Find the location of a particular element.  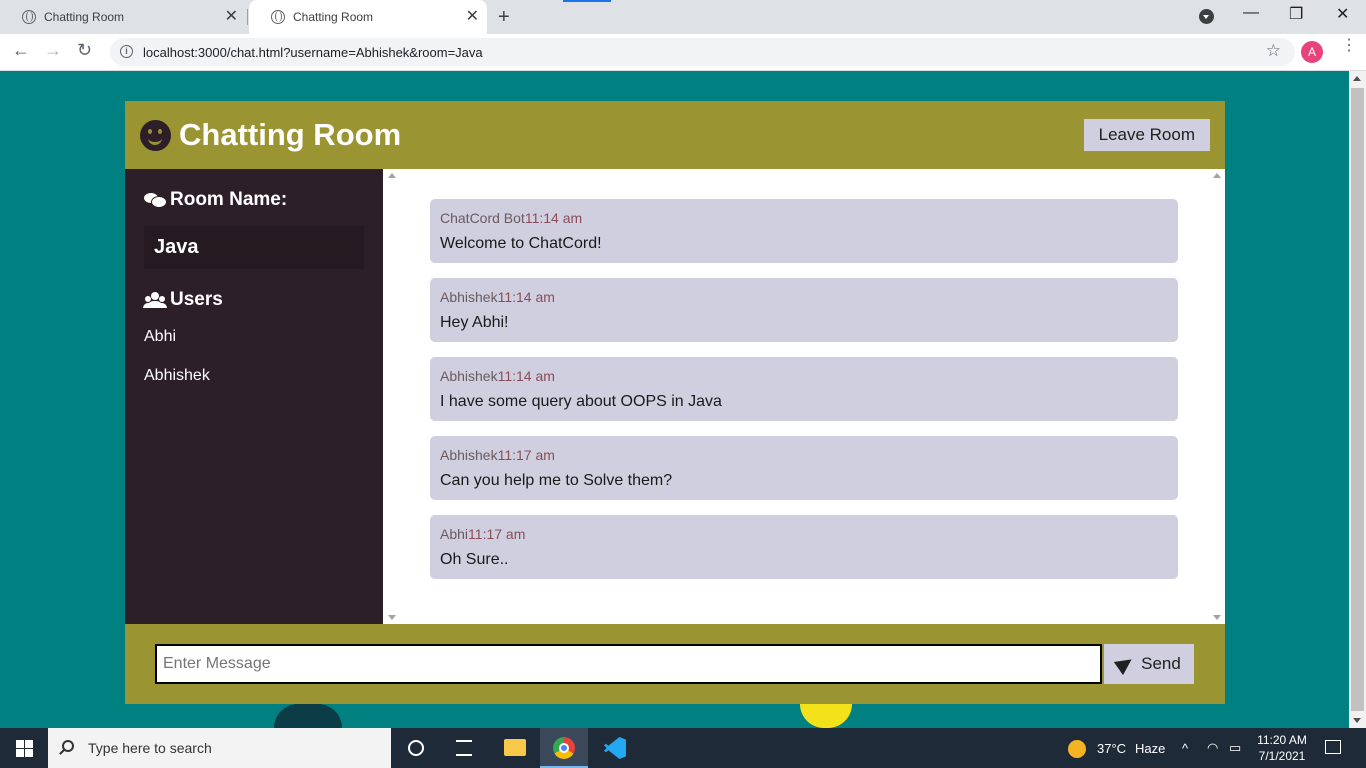

comments-icon is located at coordinates (155, 200).